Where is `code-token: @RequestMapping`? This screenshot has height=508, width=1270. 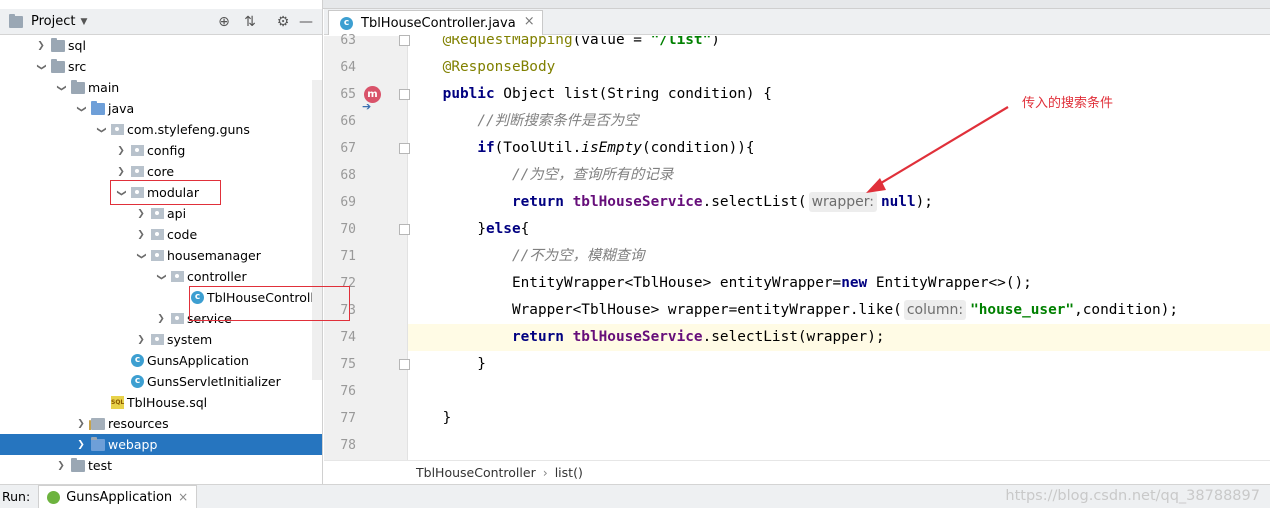 code-token: @RequestMapping is located at coordinates (507, 42).